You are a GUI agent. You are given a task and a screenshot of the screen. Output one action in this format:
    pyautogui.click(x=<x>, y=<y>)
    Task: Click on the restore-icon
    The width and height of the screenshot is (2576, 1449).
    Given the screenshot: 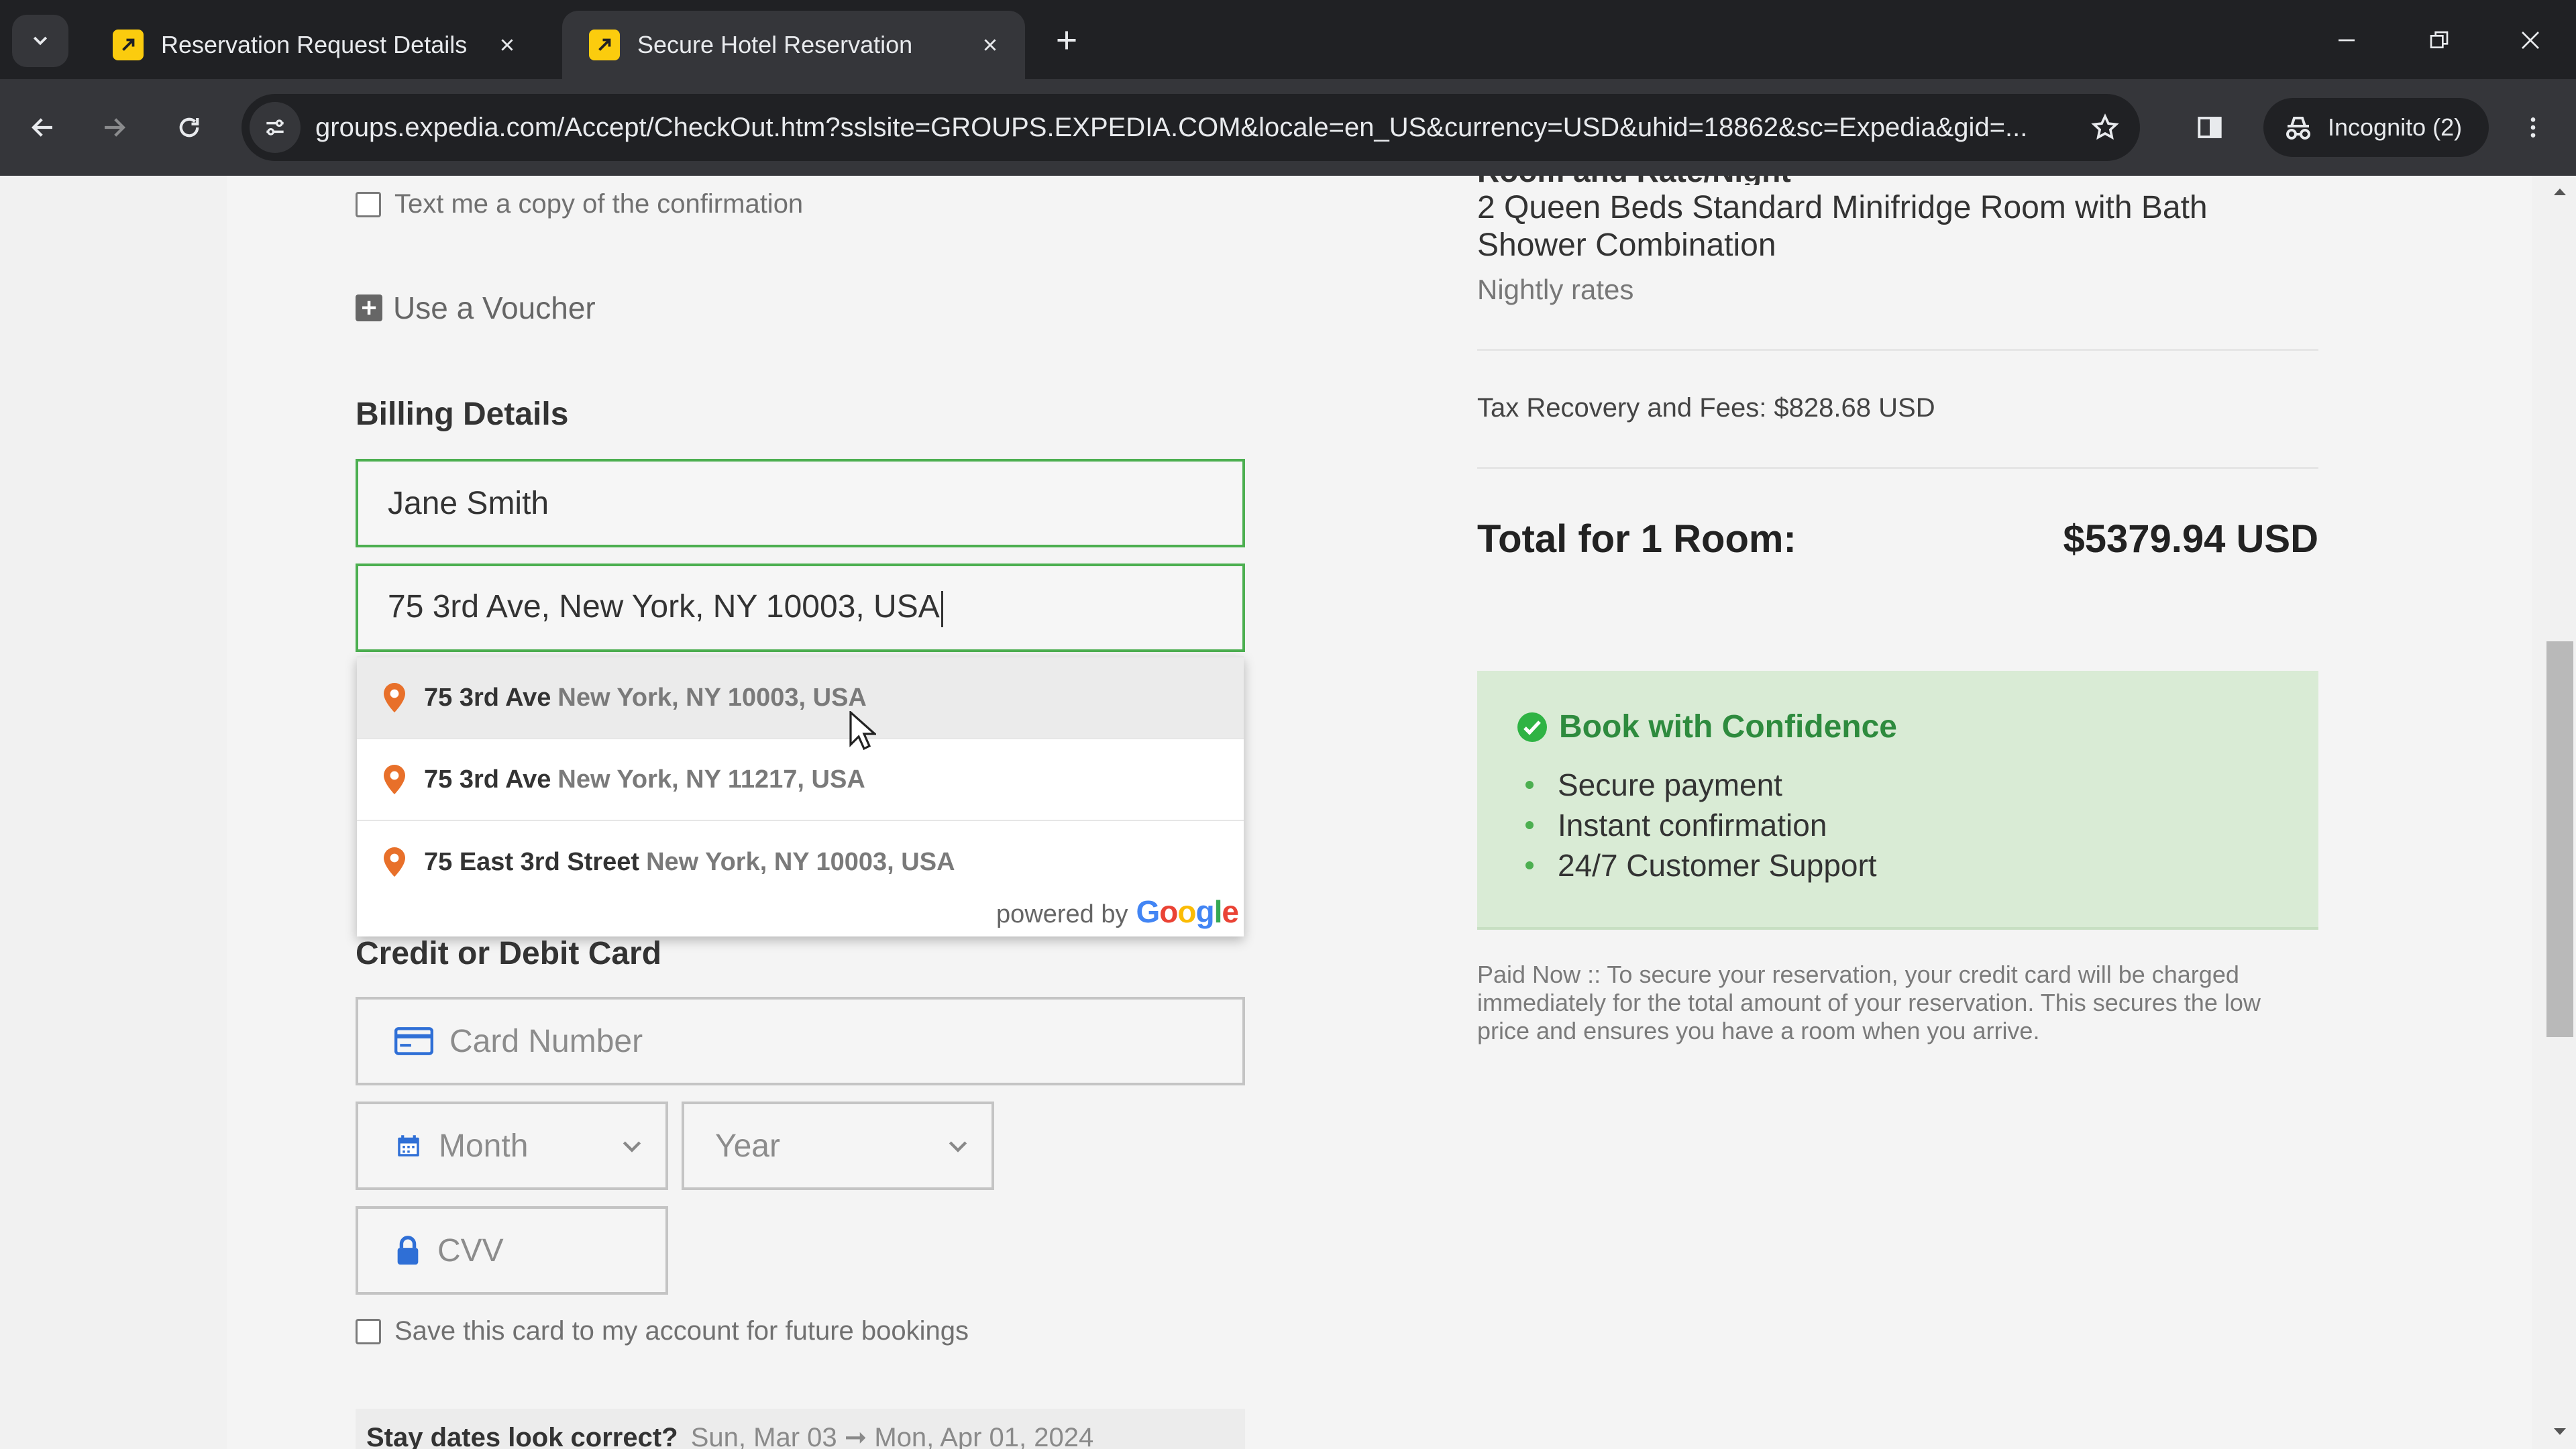 What is the action you would take?
    pyautogui.click(x=2439, y=39)
    